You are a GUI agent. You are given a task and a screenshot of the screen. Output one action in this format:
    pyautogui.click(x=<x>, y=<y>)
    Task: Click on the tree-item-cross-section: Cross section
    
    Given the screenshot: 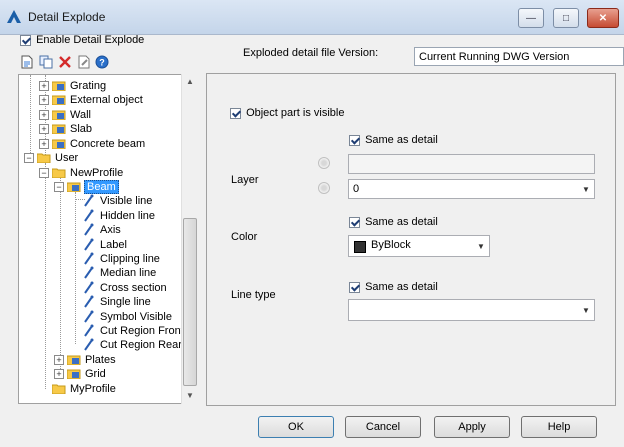 What is the action you would take?
    pyautogui.click(x=125, y=288)
    